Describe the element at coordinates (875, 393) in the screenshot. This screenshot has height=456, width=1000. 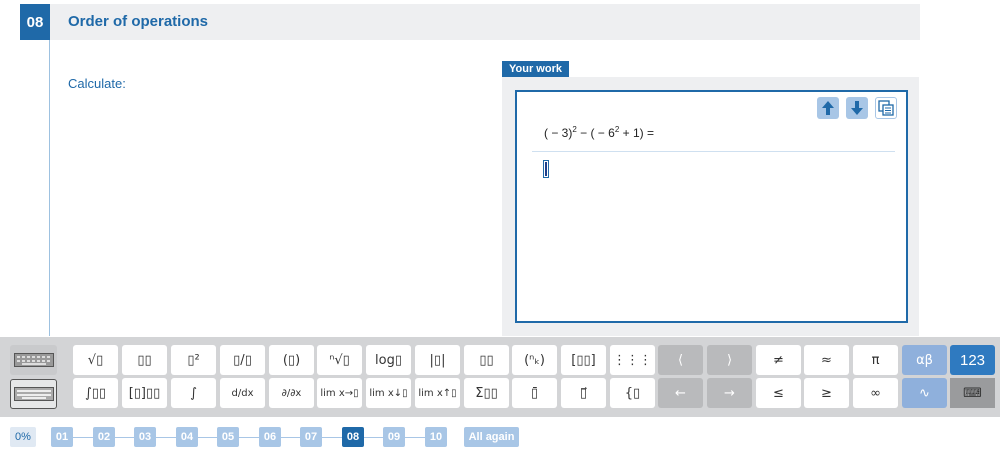
I see `key-infinity: ∞` at that location.